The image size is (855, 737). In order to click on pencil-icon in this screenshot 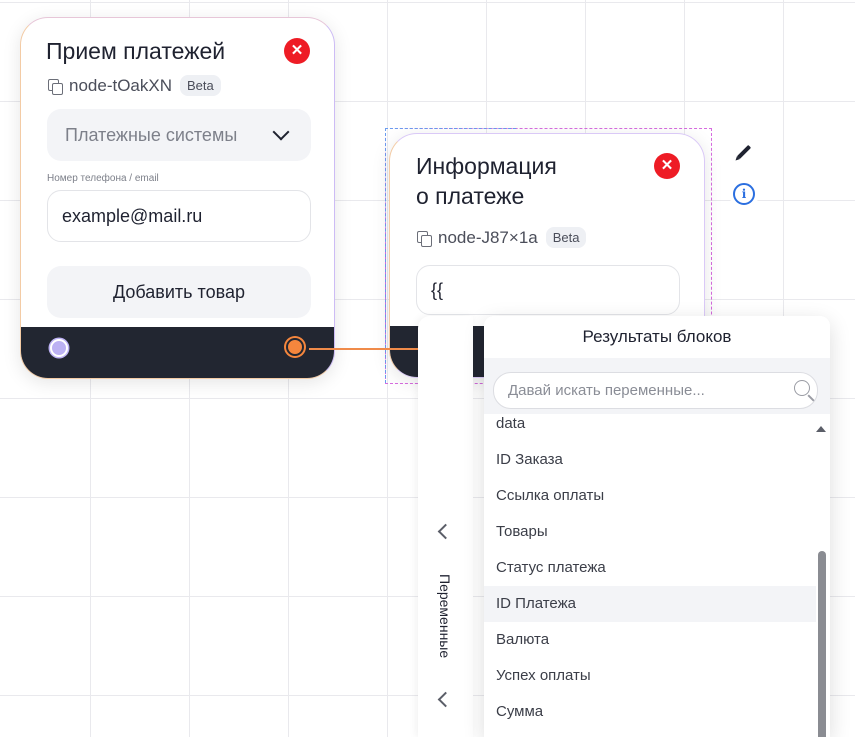, I will do `click(744, 152)`.